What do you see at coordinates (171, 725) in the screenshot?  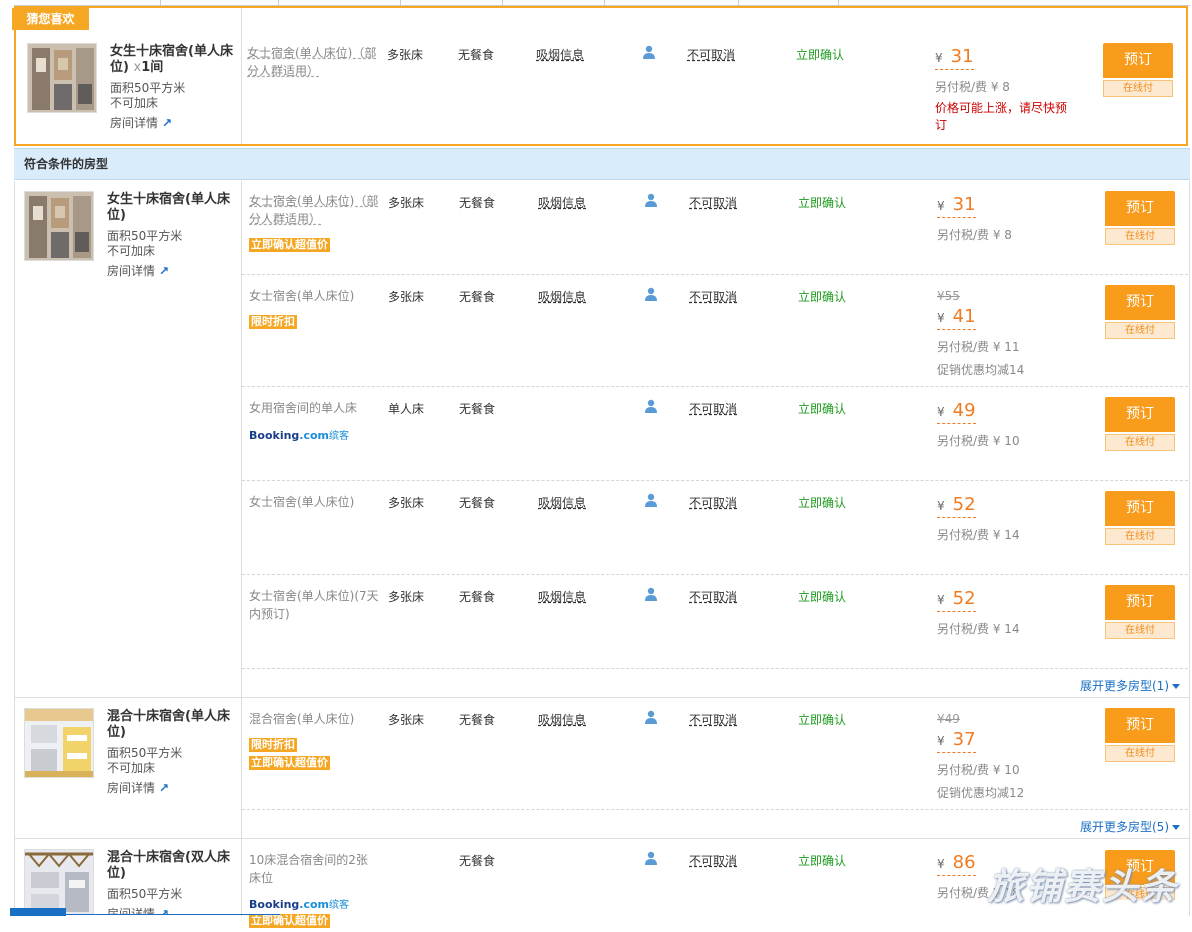 I see `room-name: 混合十床宿舍(单人床位)` at bounding box center [171, 725].